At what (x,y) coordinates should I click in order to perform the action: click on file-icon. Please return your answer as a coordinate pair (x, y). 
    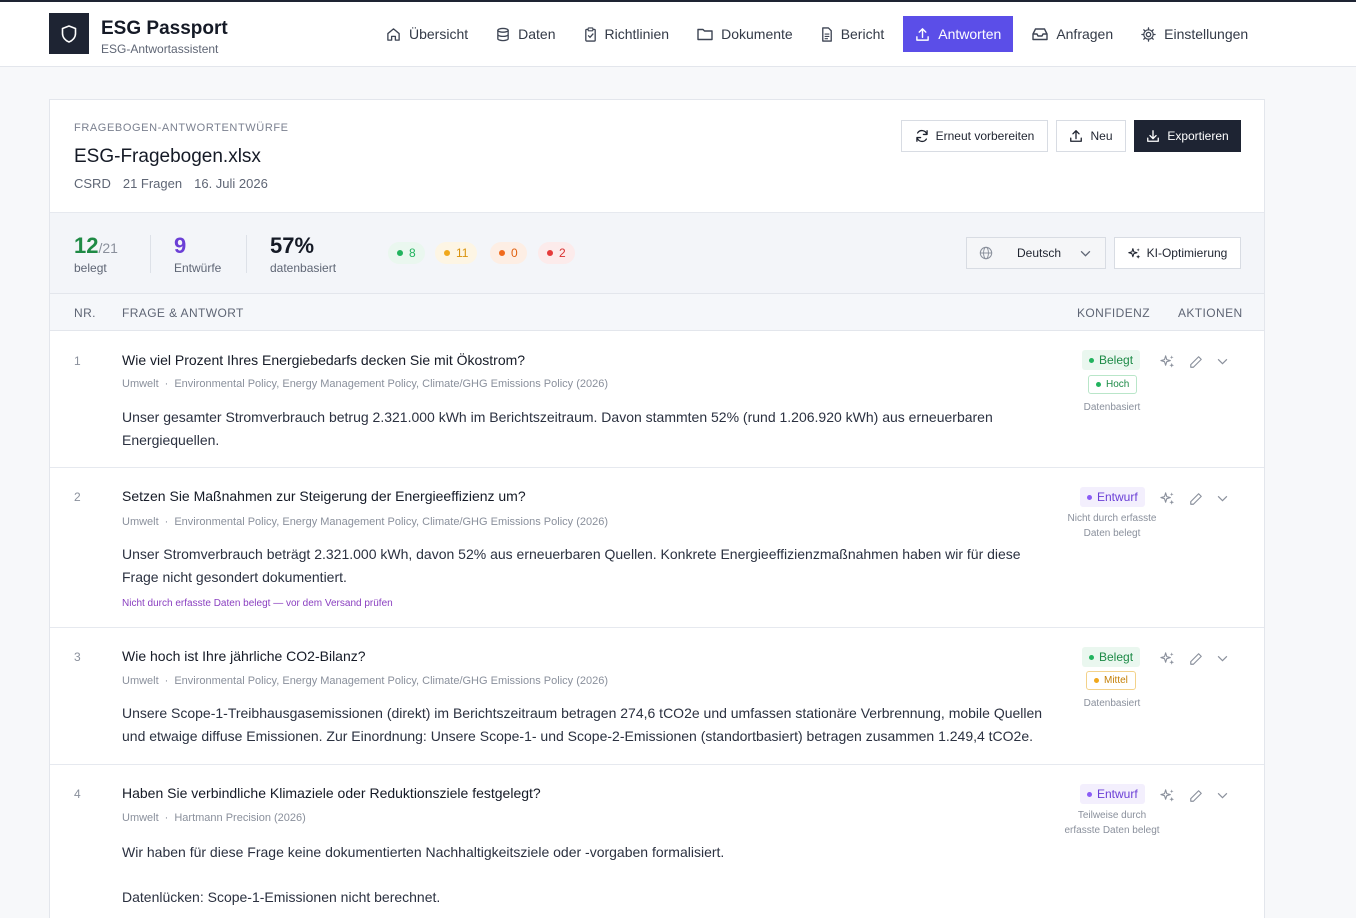
    Looking at the image, I should click on (826, 34).